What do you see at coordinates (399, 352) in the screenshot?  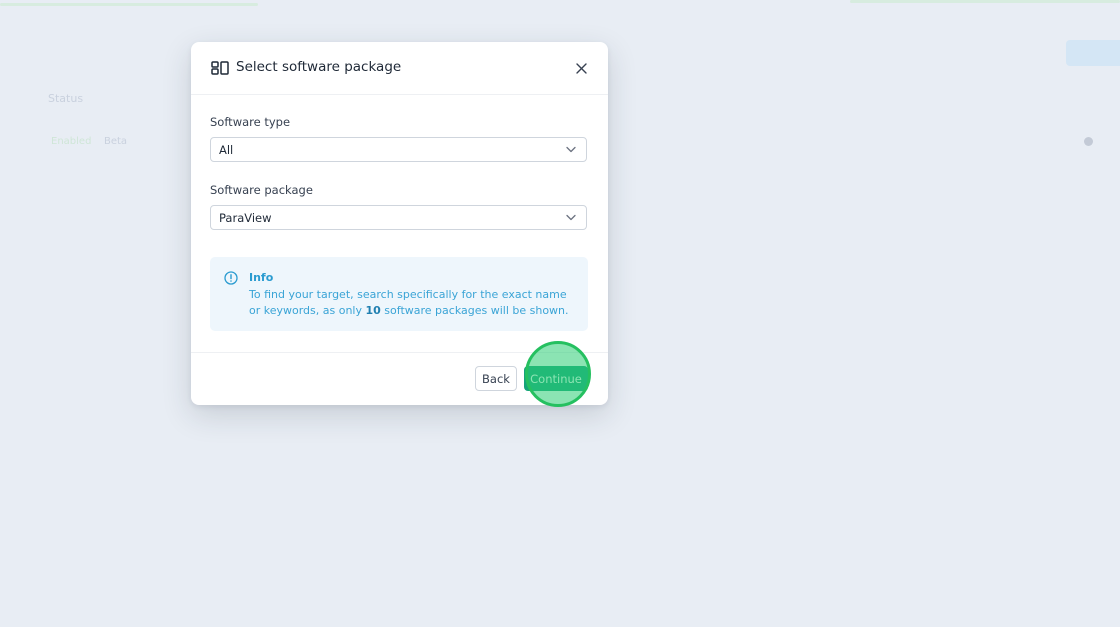 I see `dialog-footer` at bounding box center [399, 352].